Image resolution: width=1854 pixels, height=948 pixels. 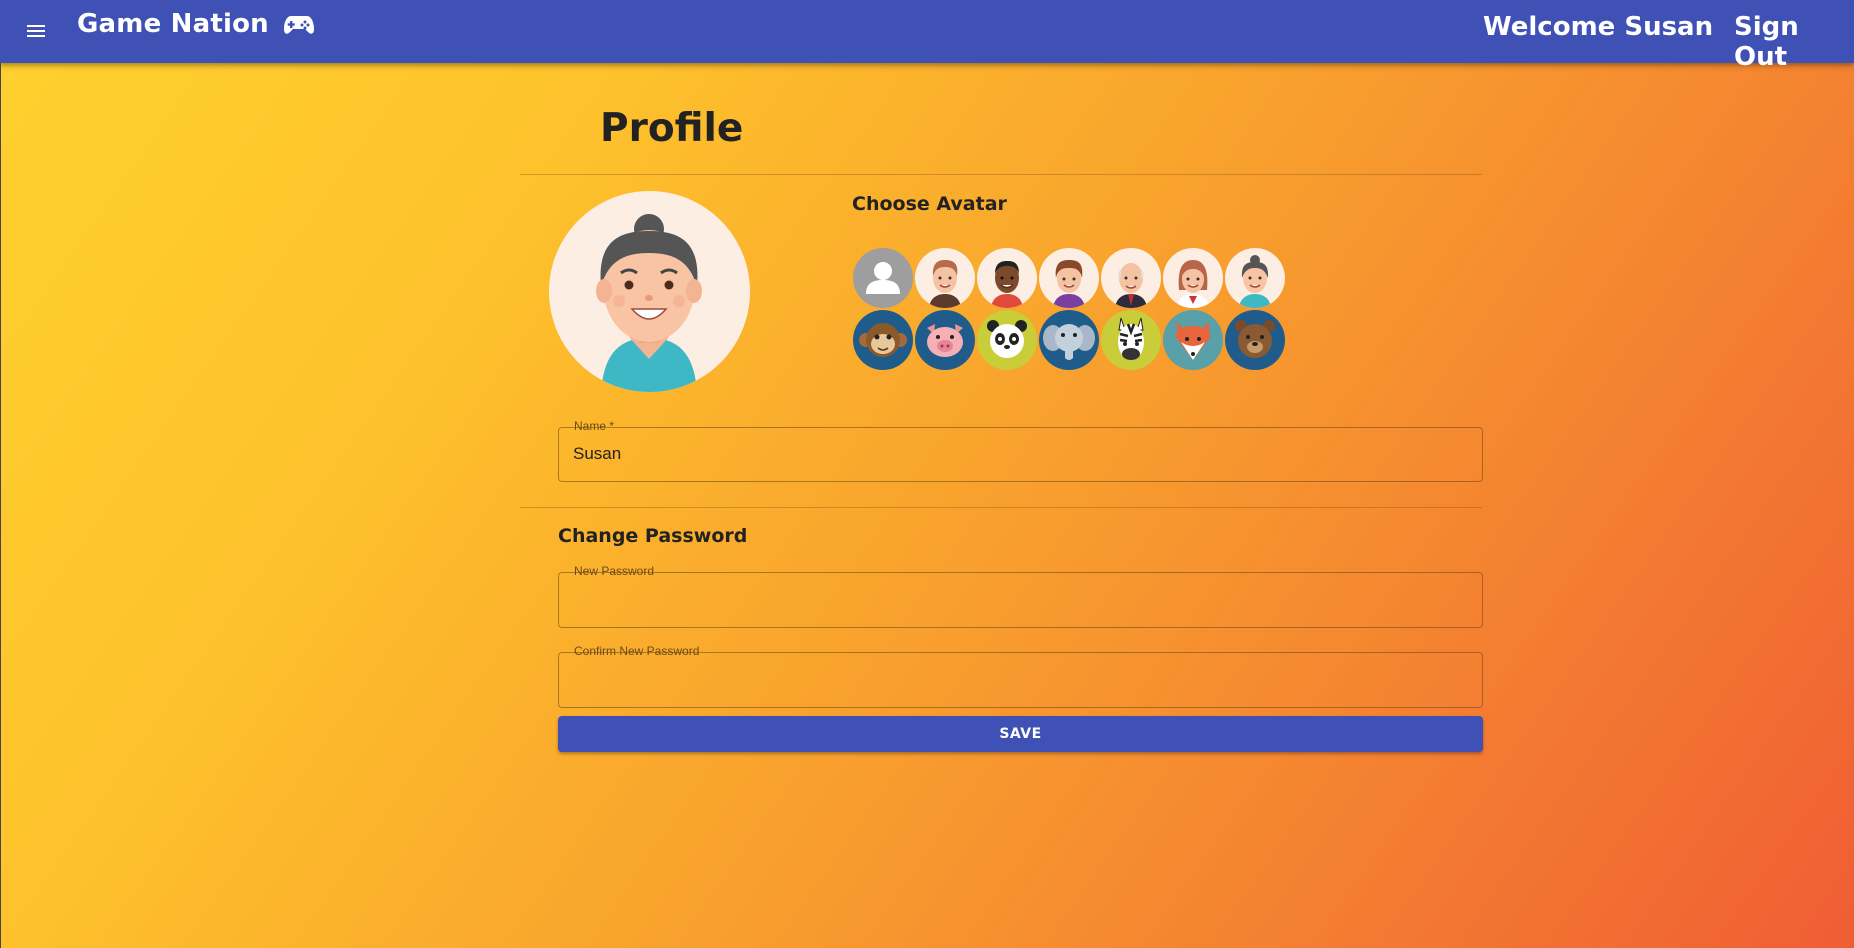 I want to click on avatar-option-panda, so click(x=1007, y=340).